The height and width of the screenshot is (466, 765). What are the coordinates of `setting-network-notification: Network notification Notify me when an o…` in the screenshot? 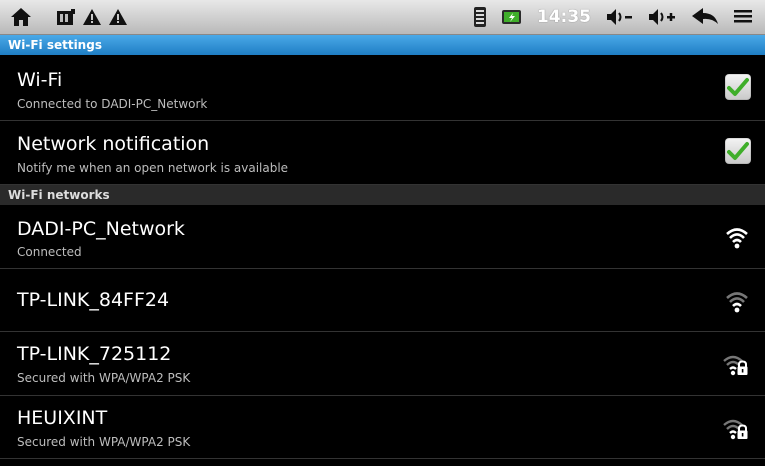 It's located at (382, 153).